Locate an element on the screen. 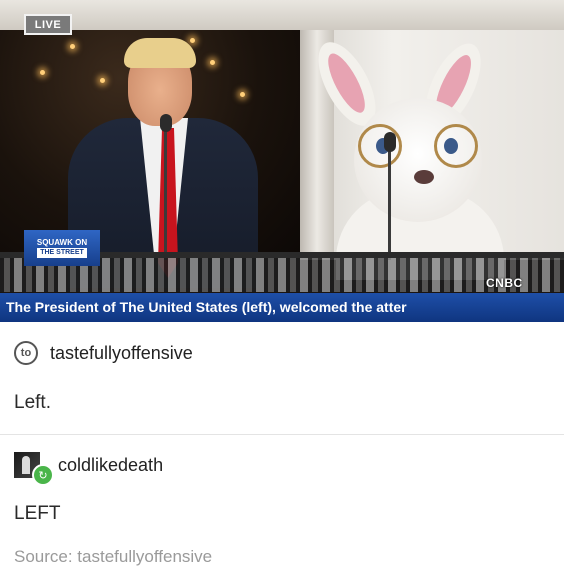  username-link: tastefullyoffensive is located at coordinates (121, 353).